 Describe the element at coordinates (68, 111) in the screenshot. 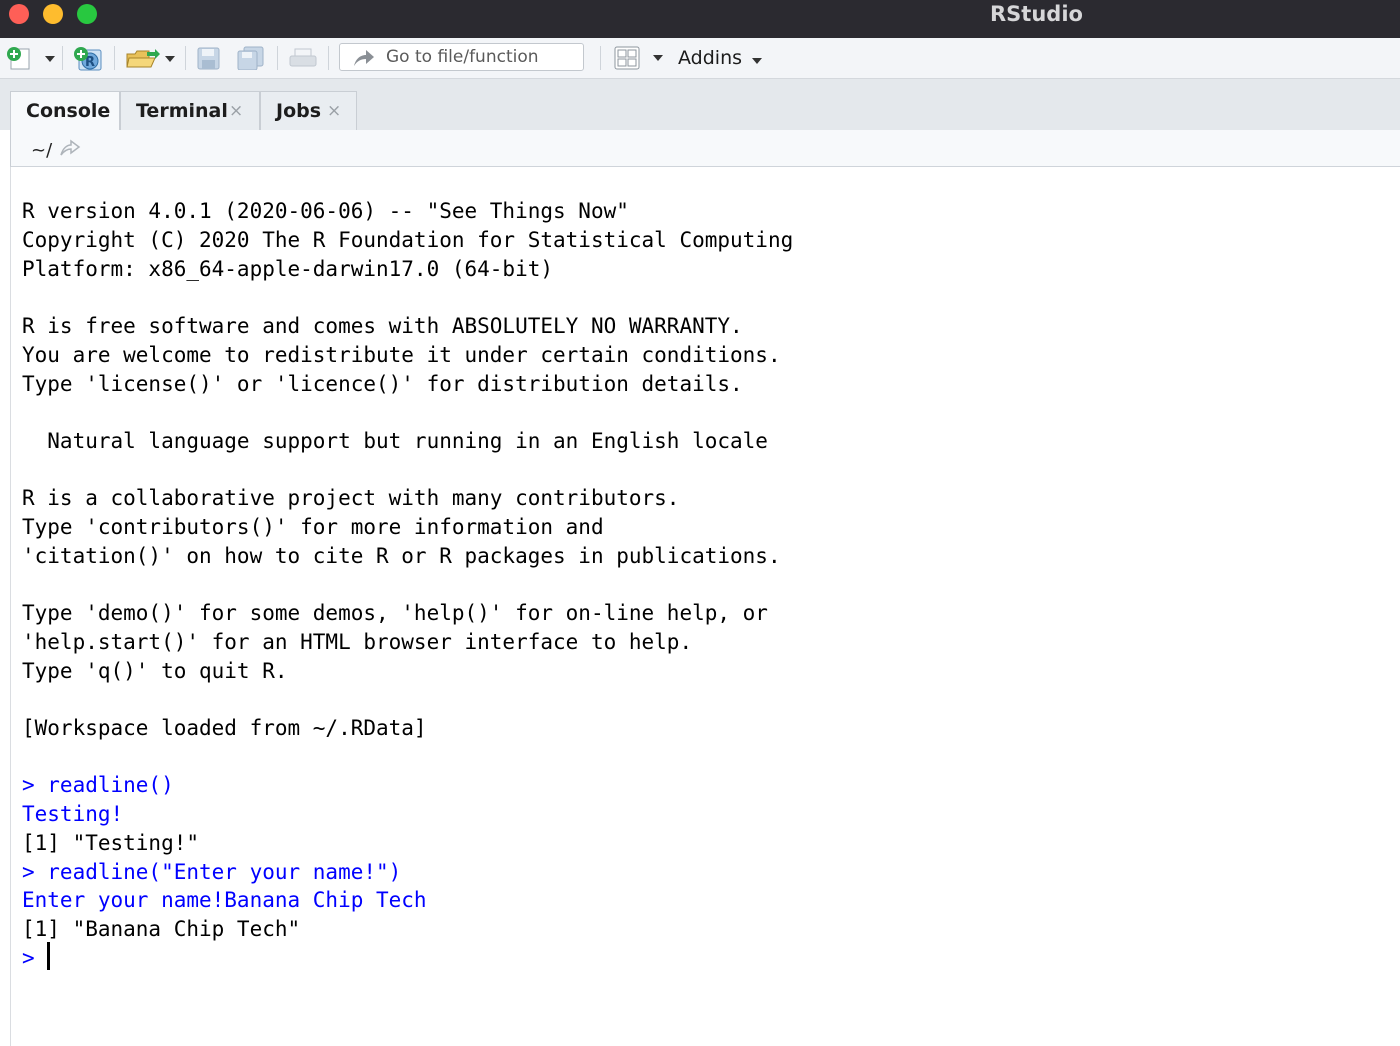

I see `tab-label: Console` at that location.